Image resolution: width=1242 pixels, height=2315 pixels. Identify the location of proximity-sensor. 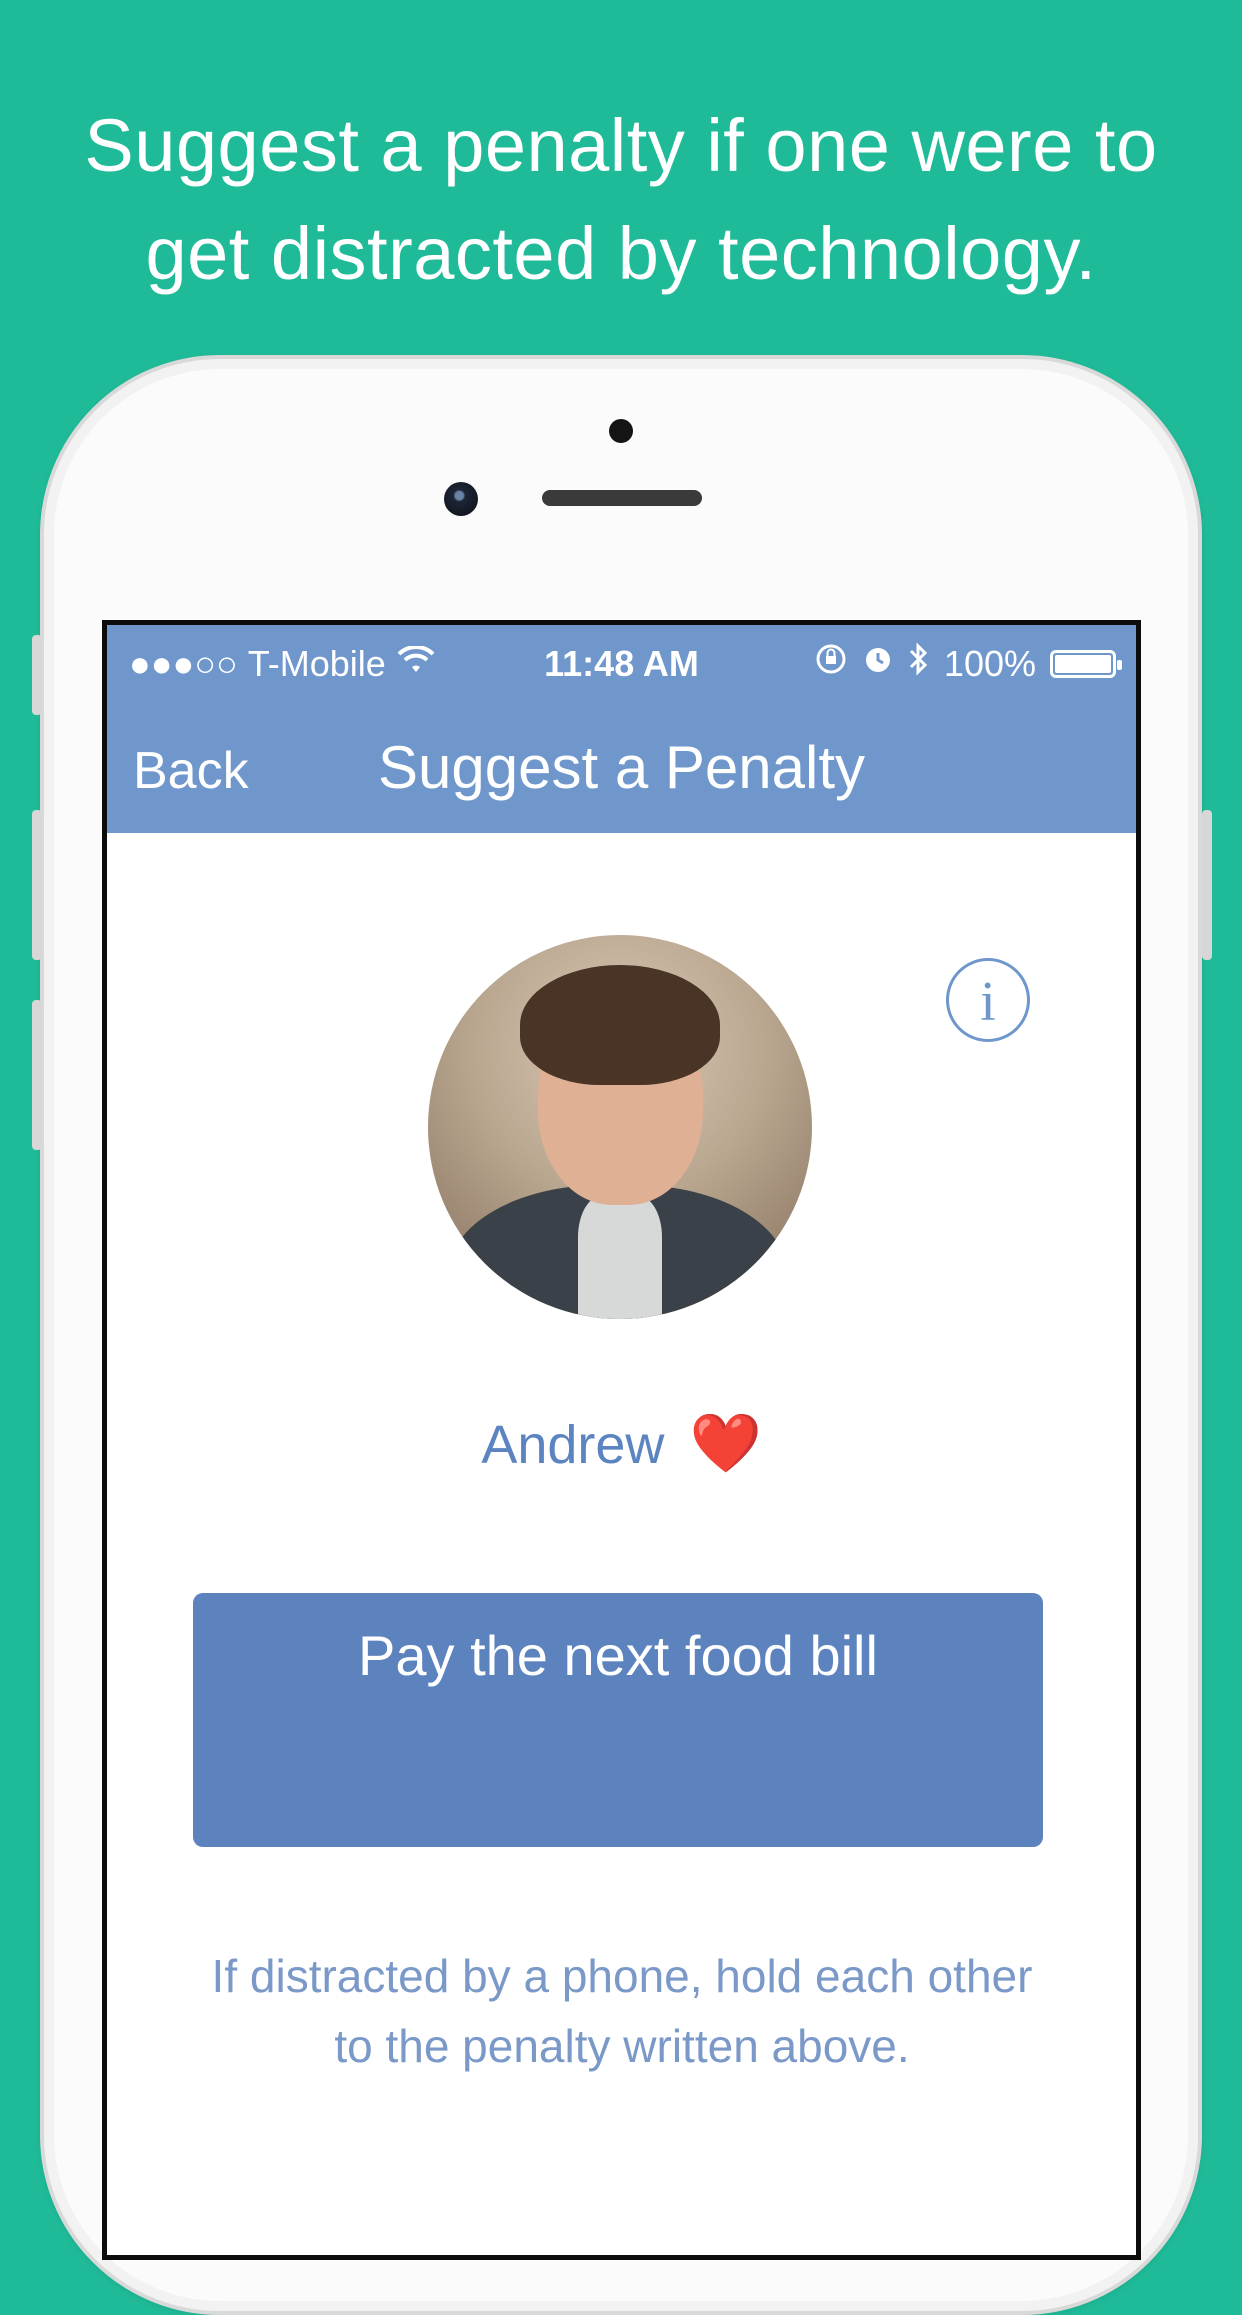
(621, 431).